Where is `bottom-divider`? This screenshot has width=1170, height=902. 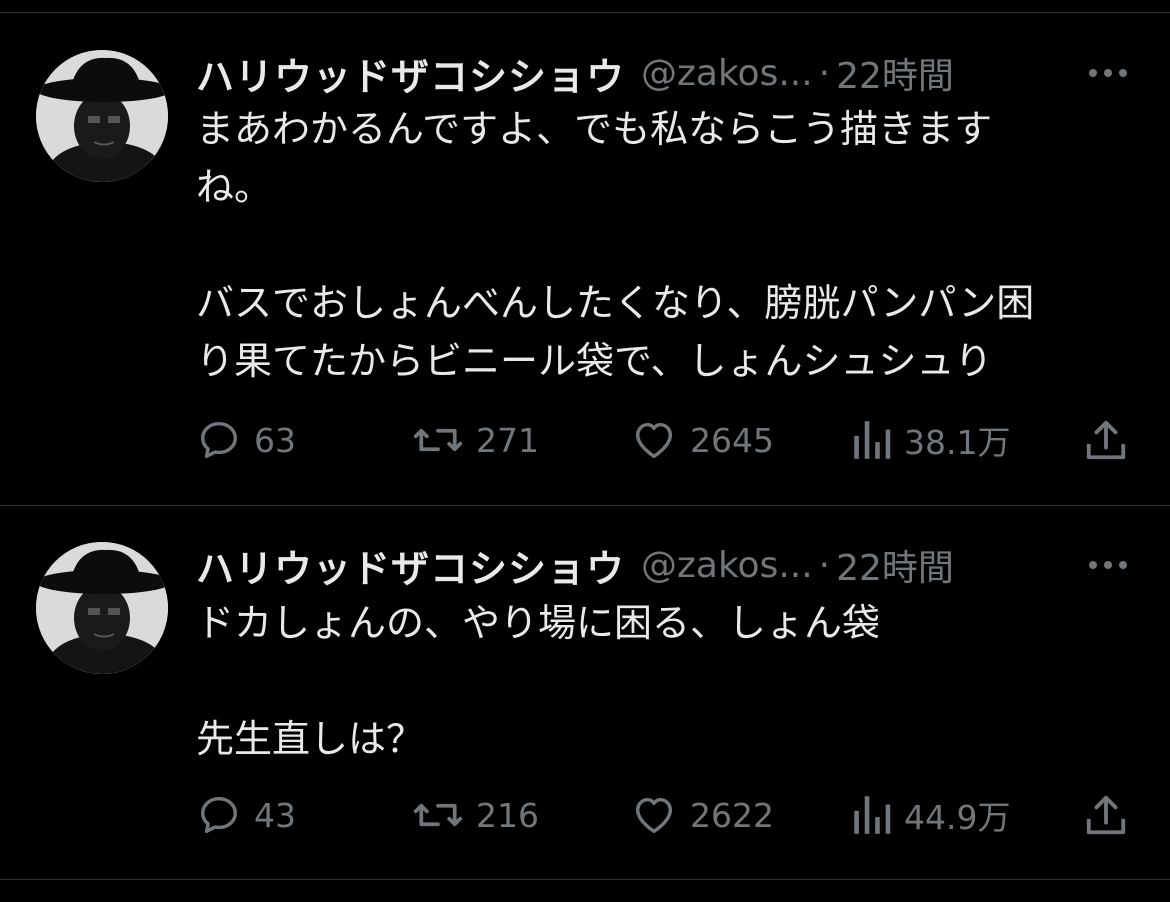
bottom-divider is located at coordinates (585, 879).